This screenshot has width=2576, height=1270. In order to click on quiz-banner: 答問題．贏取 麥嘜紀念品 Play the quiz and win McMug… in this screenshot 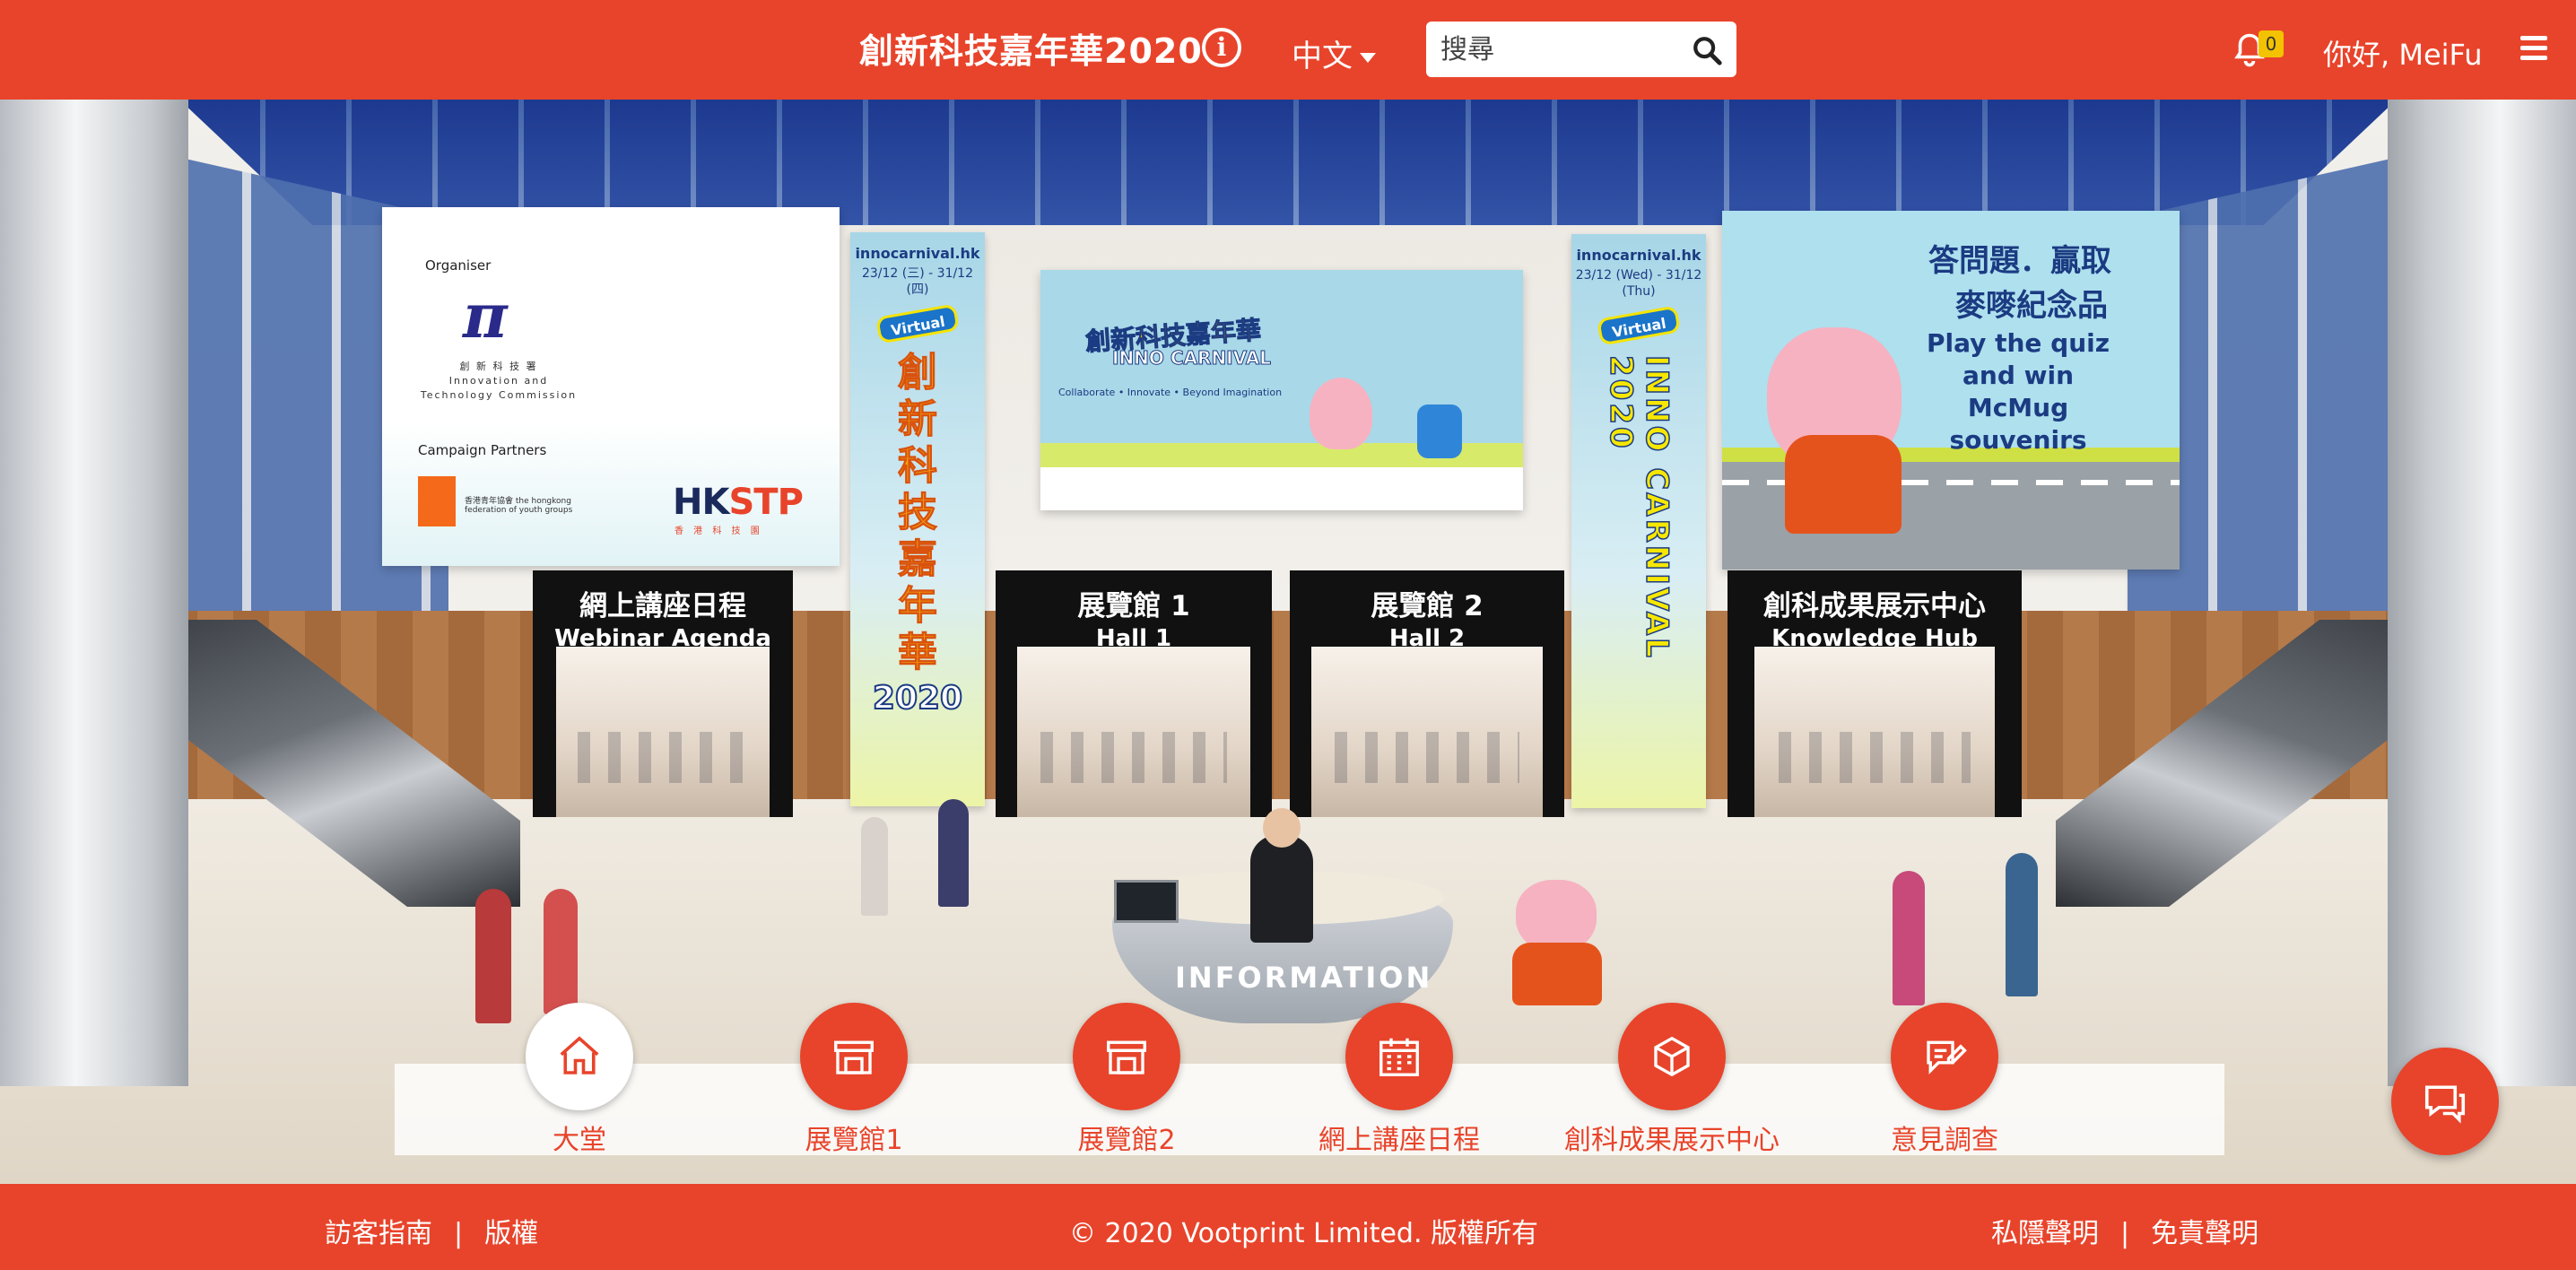, I will do `click(1951, 390)`.